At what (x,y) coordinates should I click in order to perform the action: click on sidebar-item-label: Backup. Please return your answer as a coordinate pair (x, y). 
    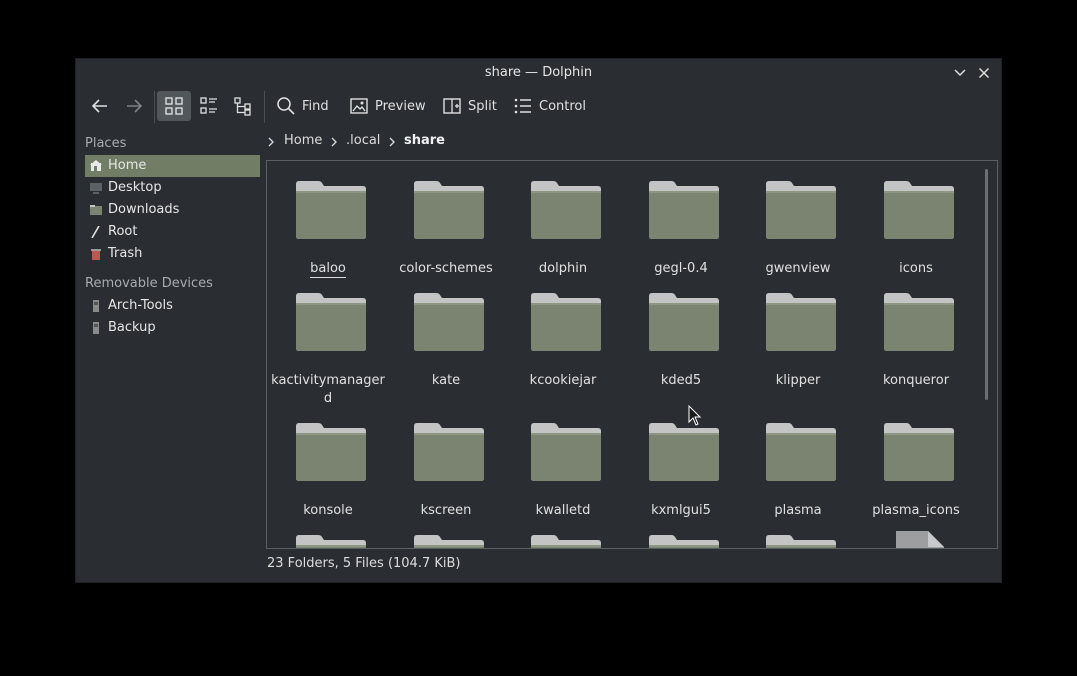
    Looking at the image, I should click on (132, 327).